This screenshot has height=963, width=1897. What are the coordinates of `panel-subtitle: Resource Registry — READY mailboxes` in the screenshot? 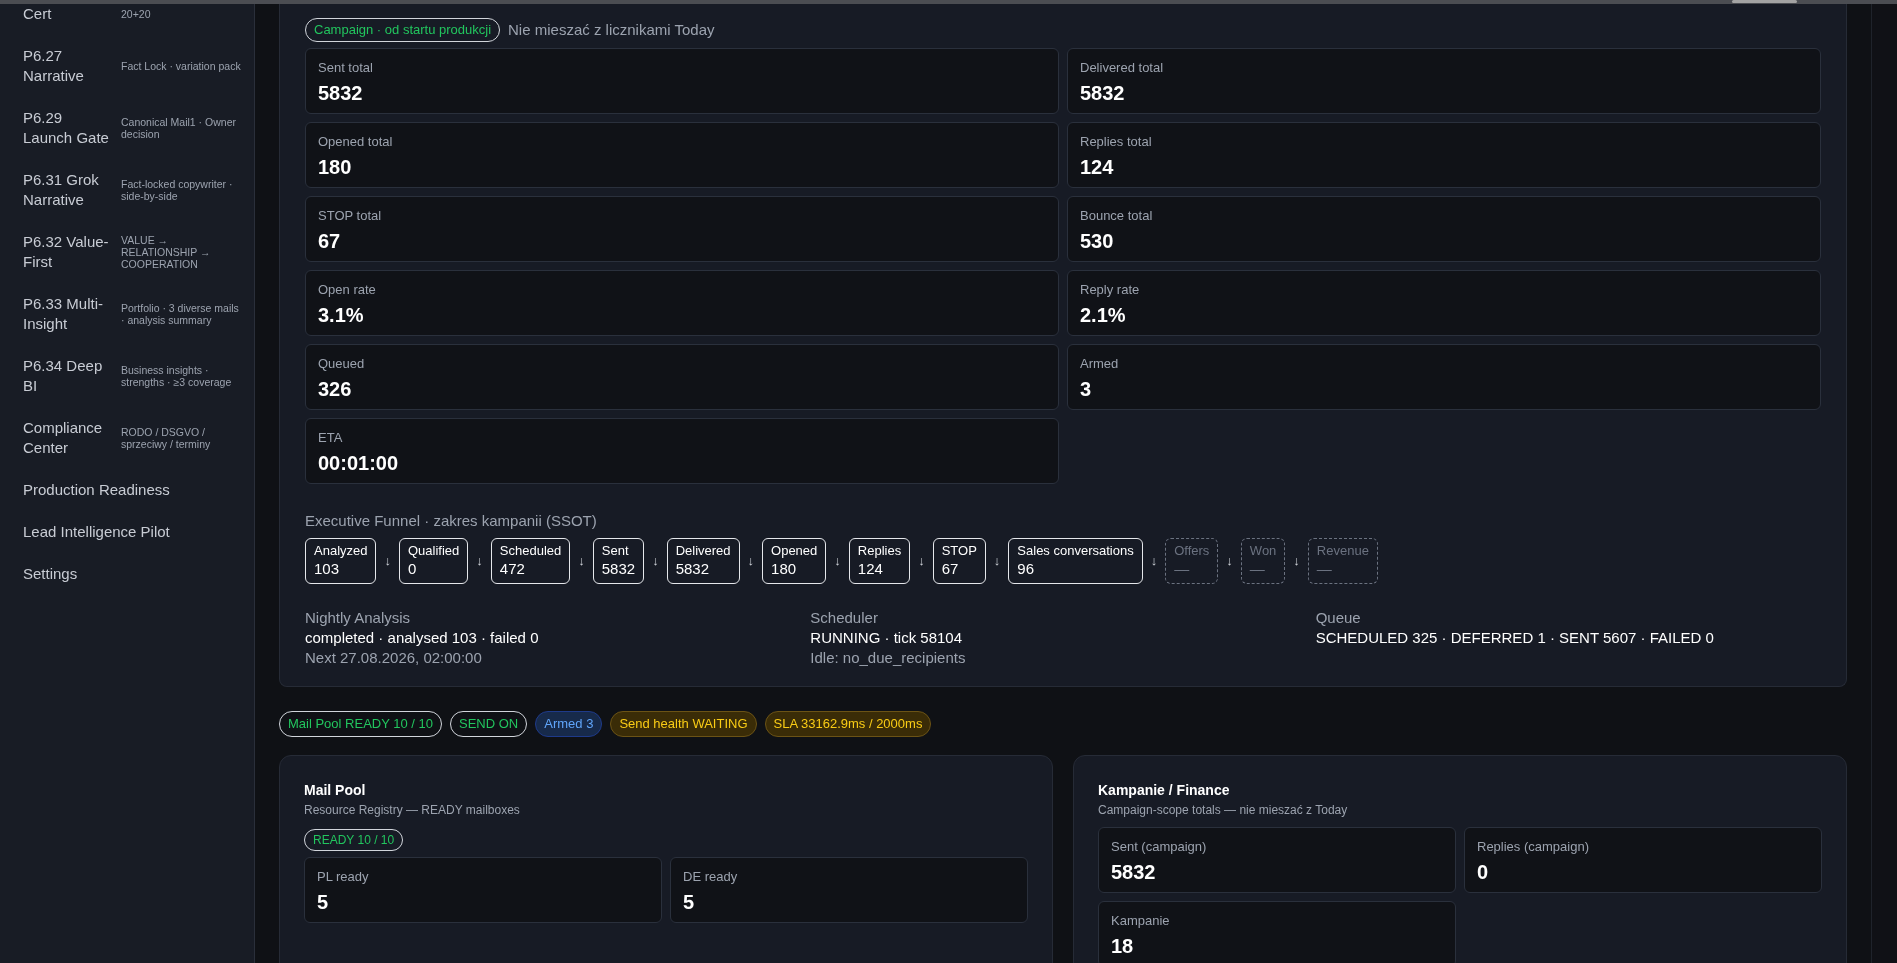 It's located at (412, 810).